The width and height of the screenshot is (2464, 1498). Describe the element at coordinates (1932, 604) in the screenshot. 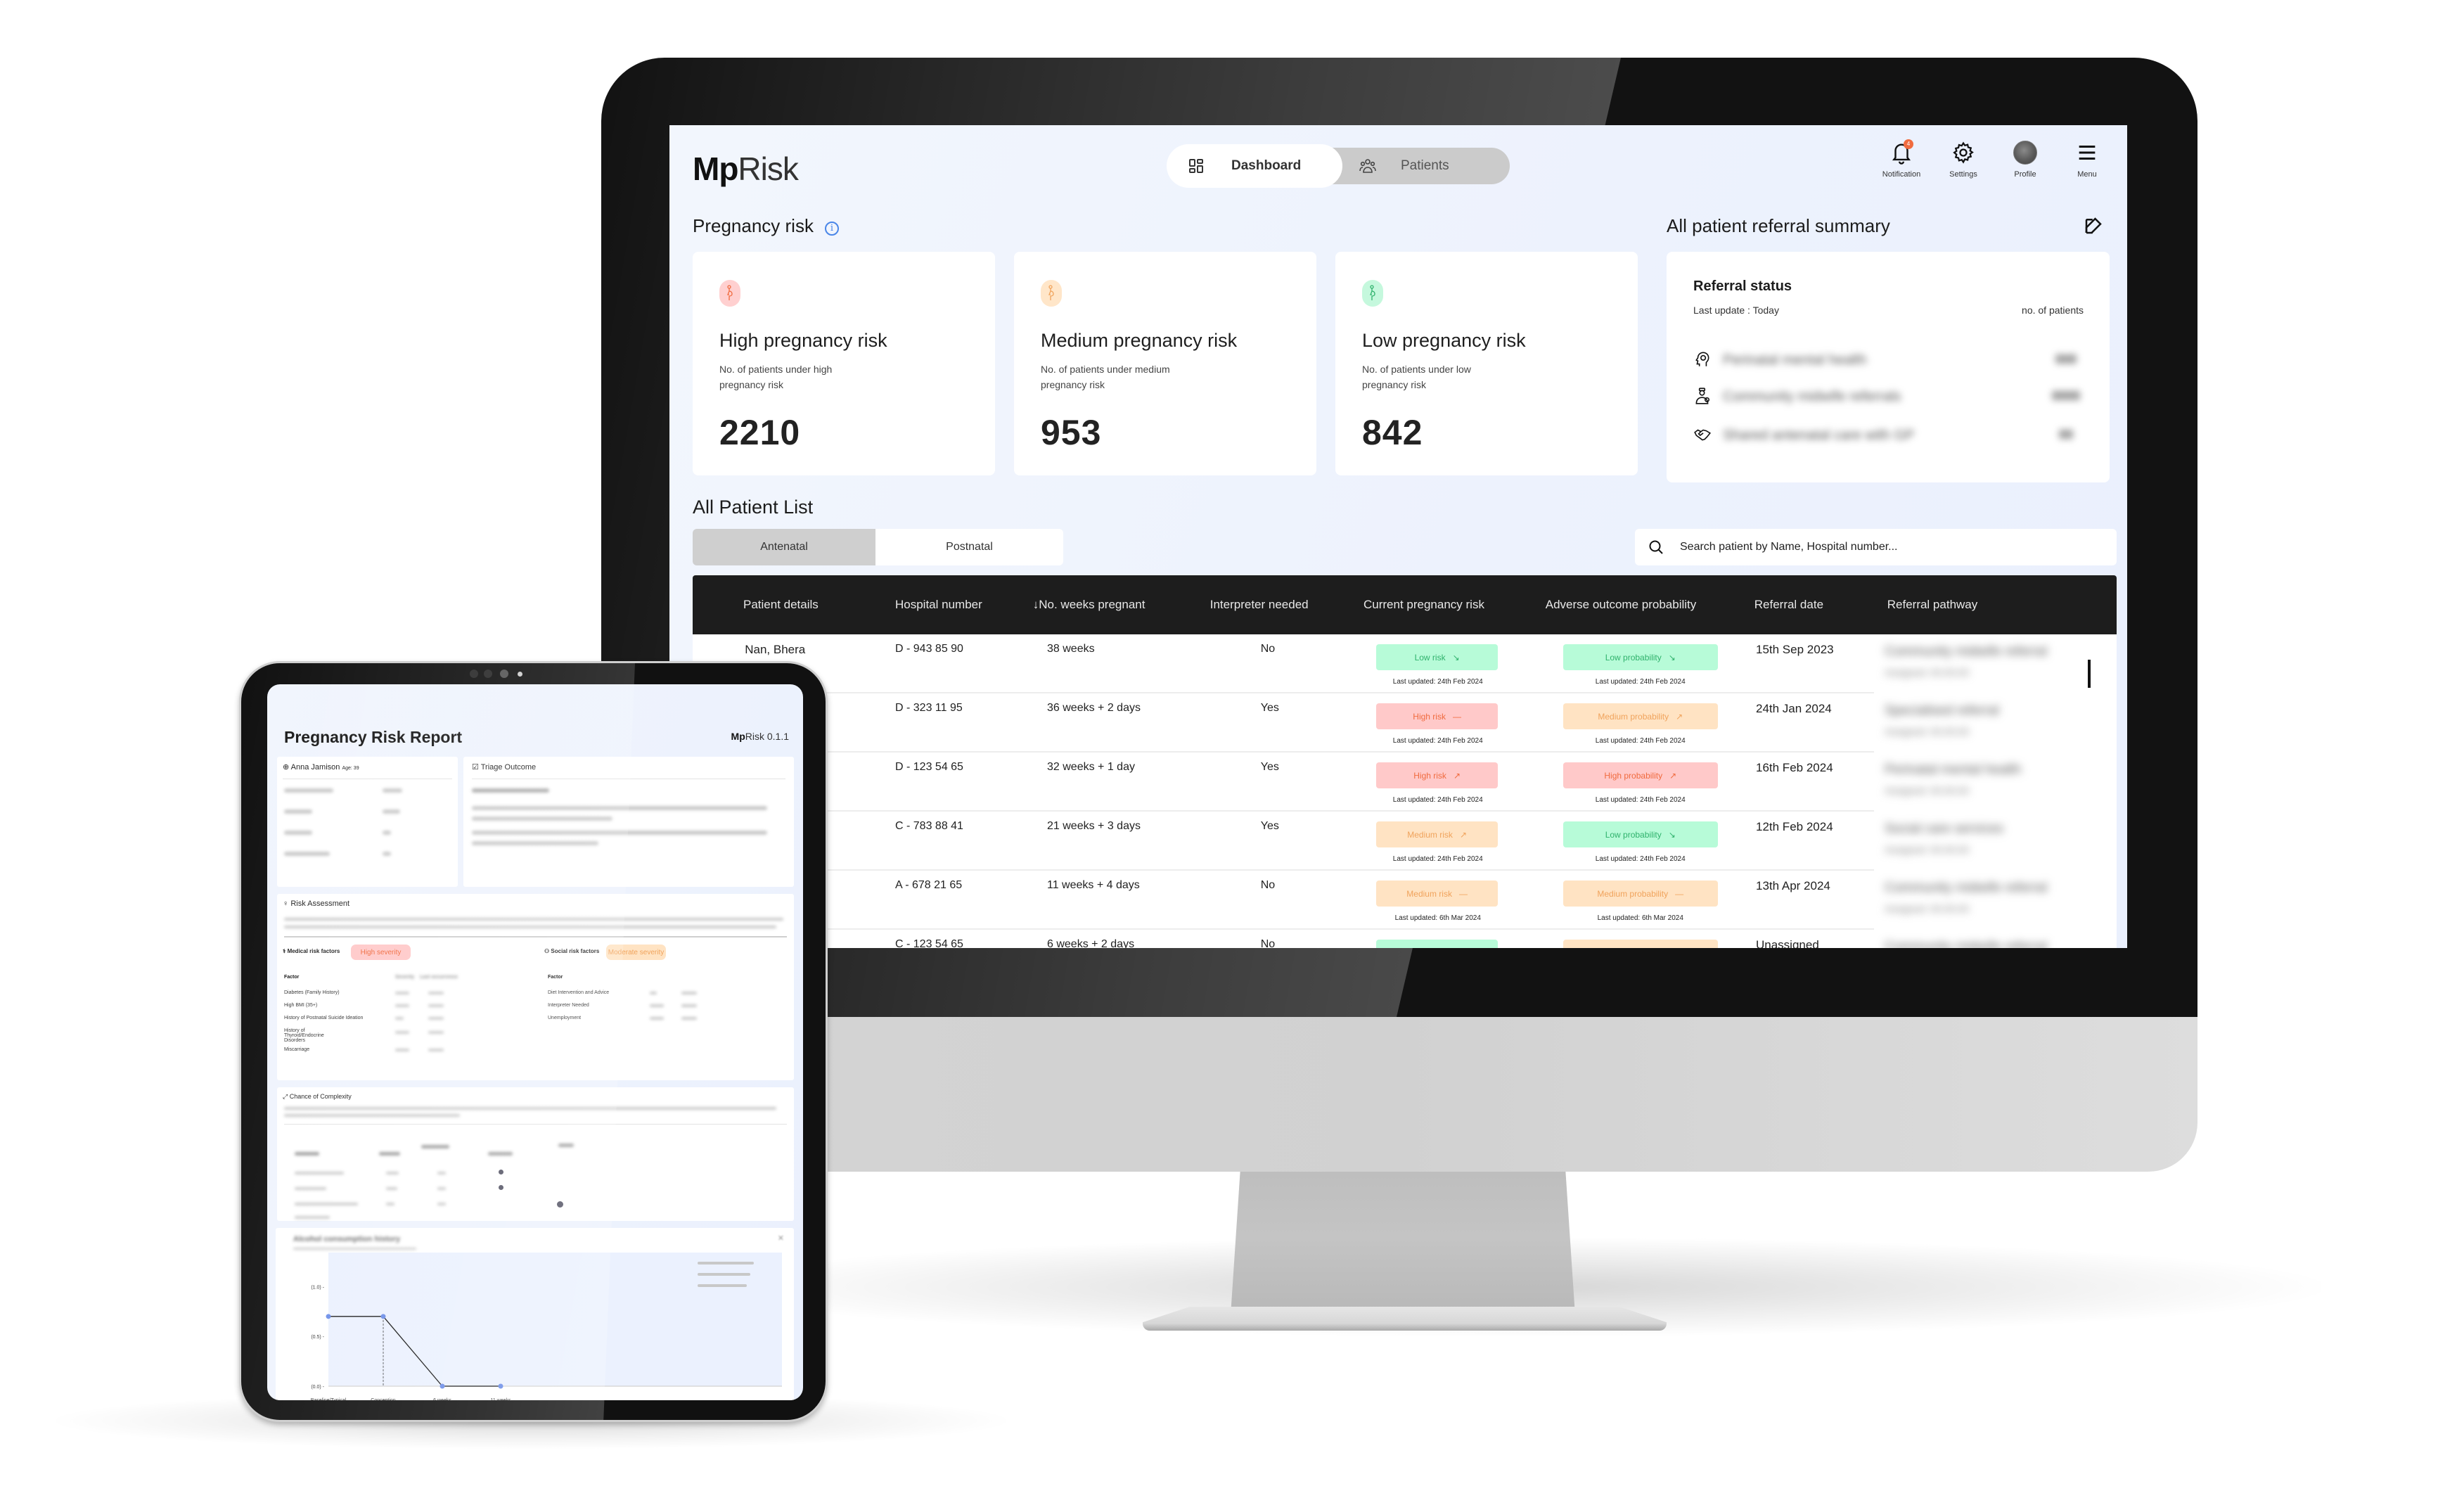

I see `column-header: Referral pathway` at that location.